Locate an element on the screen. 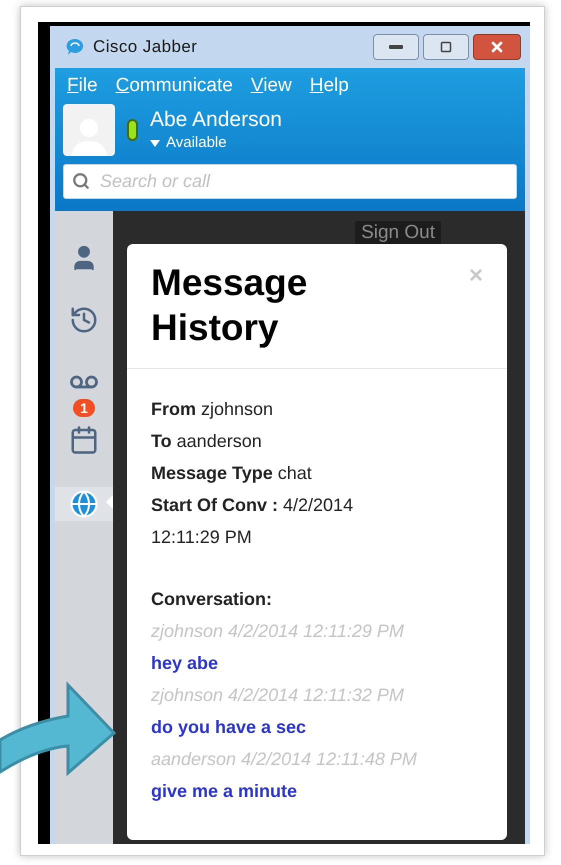 The height and width of the screenshot is (865, 561). close-button is located at coordinates (497, 47).